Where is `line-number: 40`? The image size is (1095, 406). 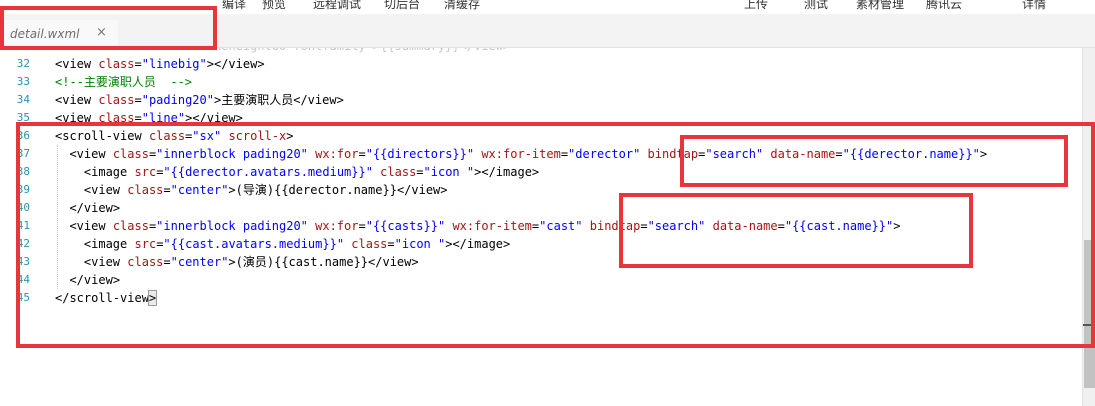 line-number: 40 is located at coordinates (23, 207).